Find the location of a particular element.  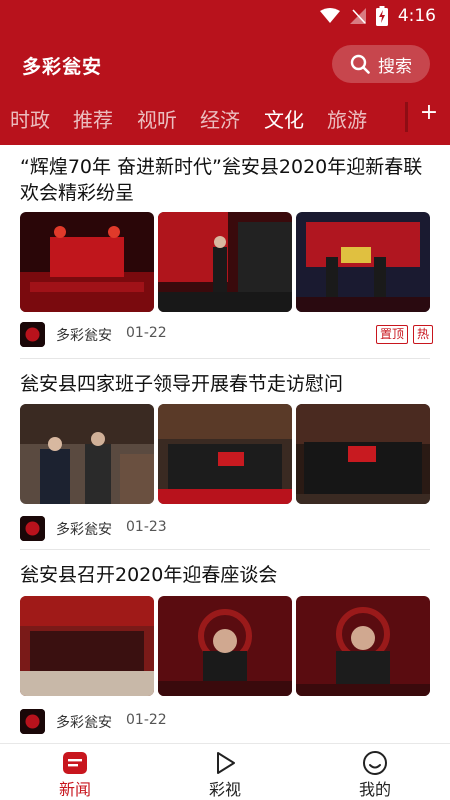

nav-video: 彩视 is located at coordinates (225, 772).